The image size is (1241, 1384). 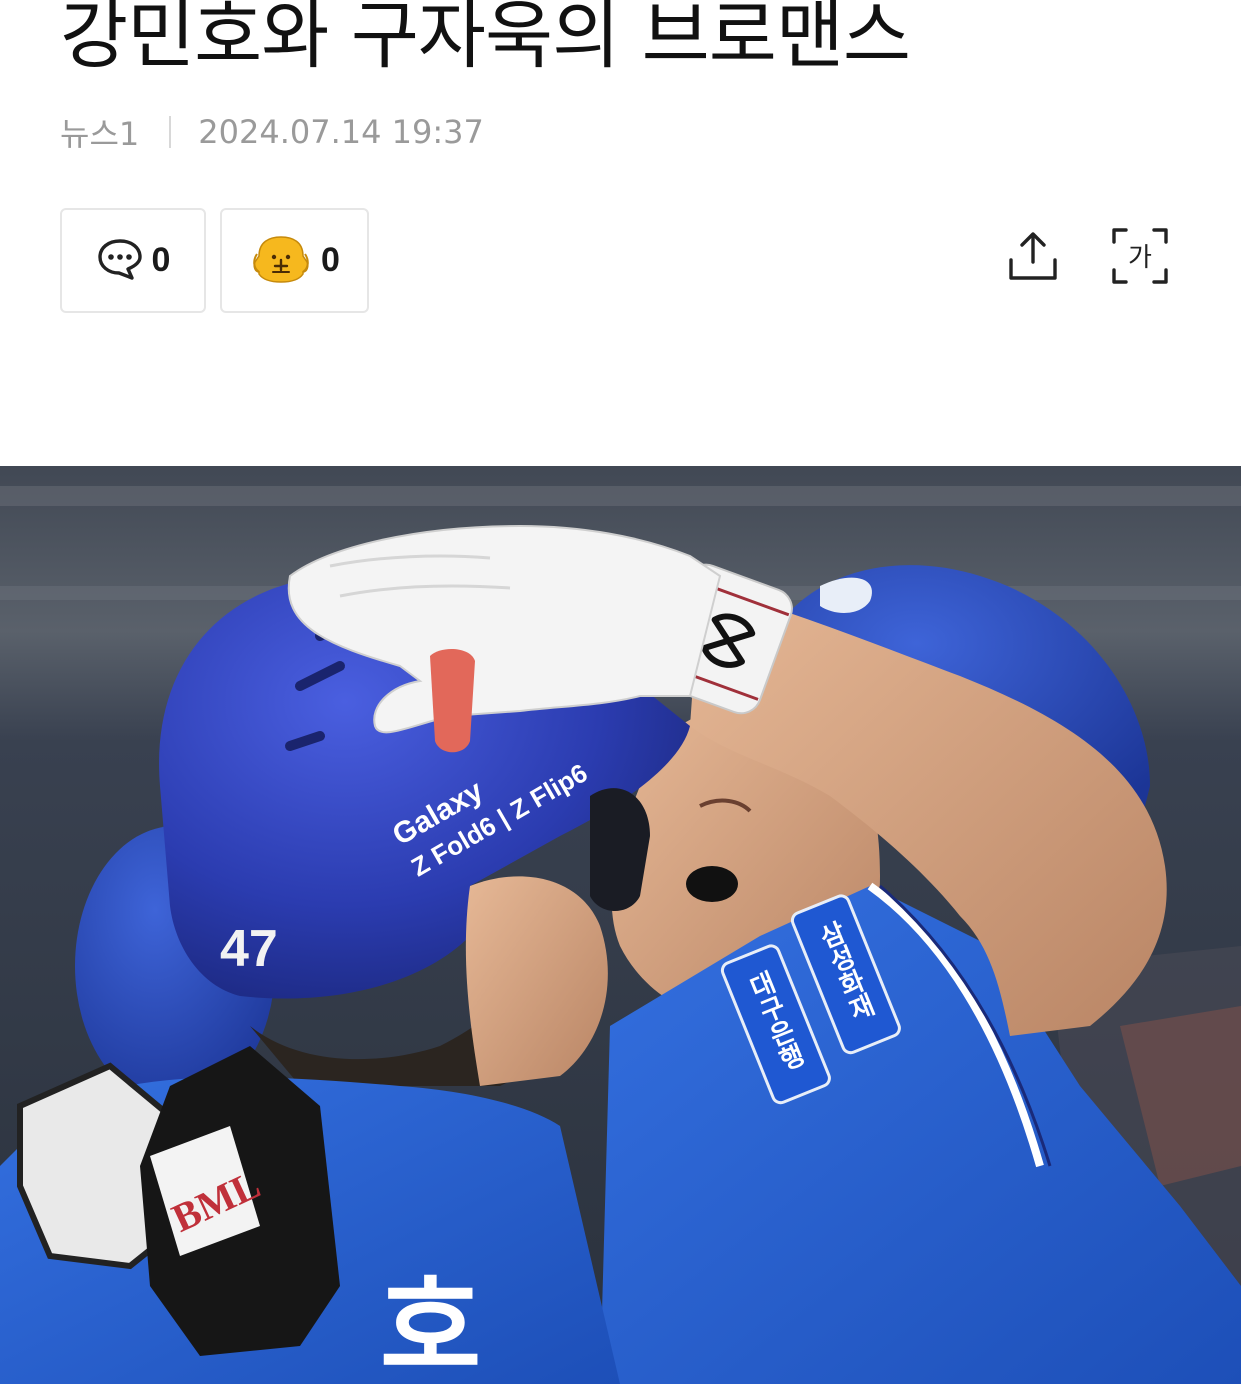 What do you see at coordinates (161, 260) in the screenshot?
I see `comment-count: 0` at bounding box center [161, 260].